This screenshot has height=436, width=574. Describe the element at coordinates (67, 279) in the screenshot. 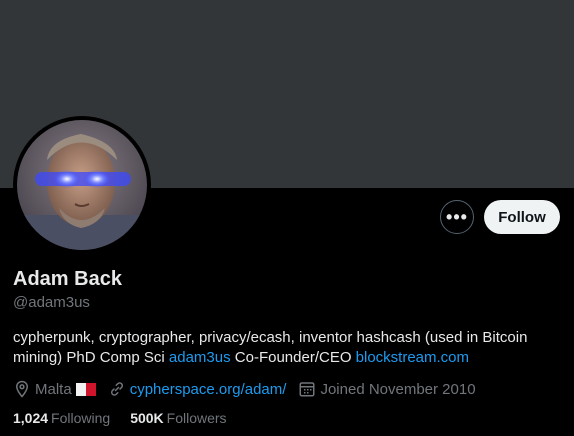

I see `profile-name: Adam Back` at that location.